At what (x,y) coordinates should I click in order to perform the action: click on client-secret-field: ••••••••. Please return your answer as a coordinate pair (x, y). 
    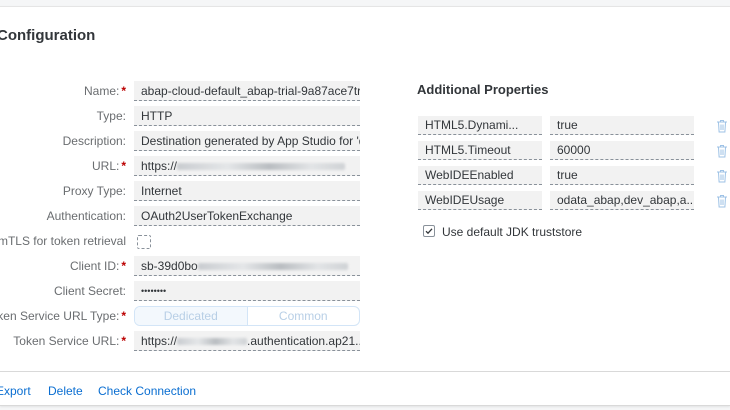
    Looking at the image, I should click on (247, 291).